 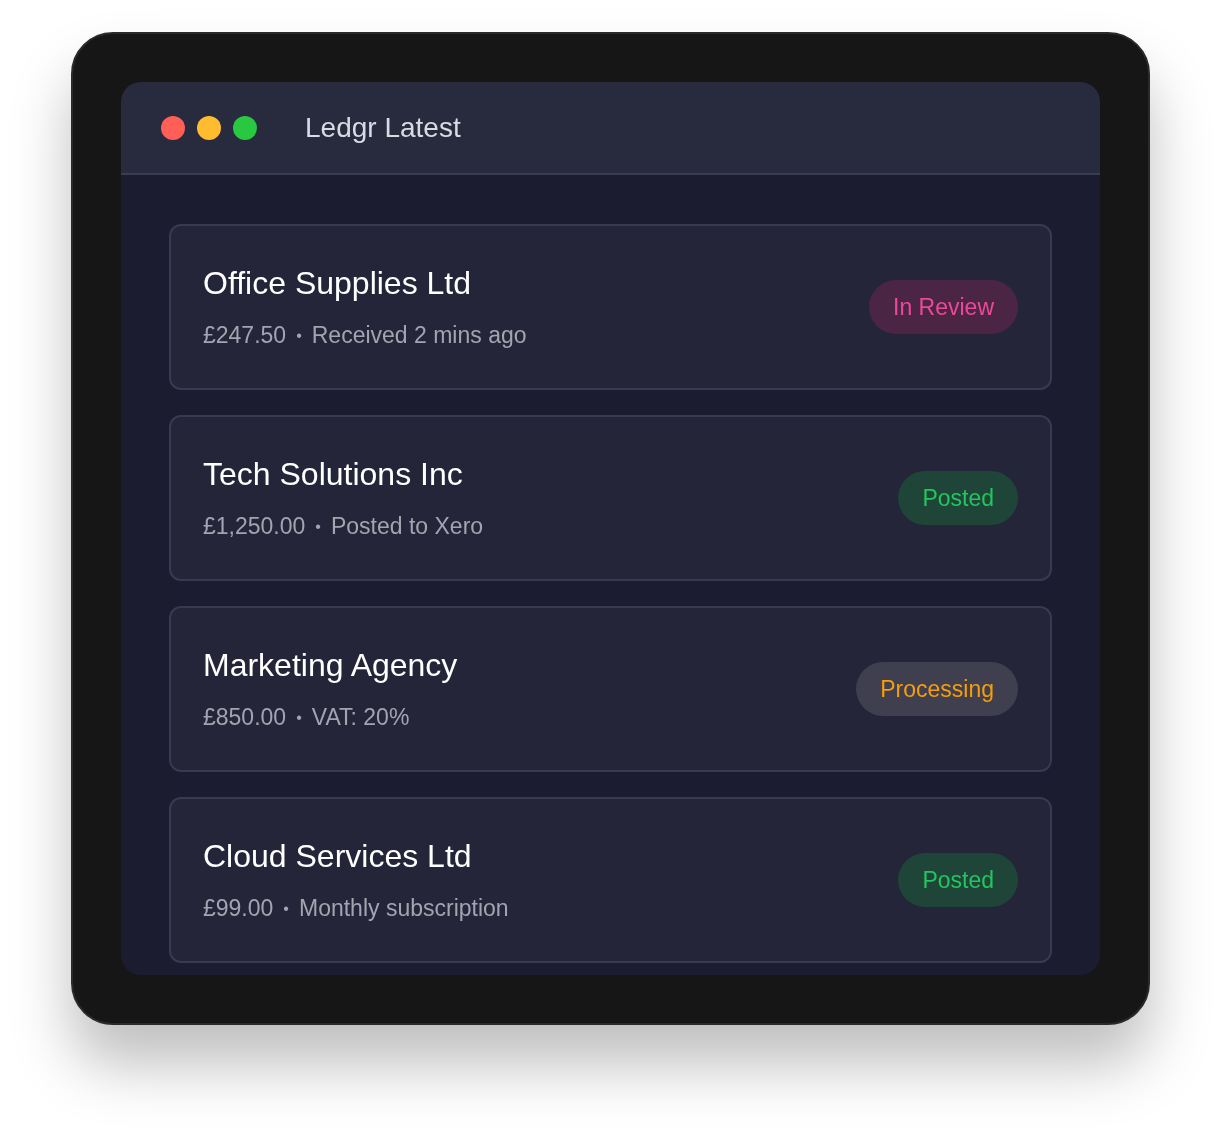 I want to click on close-button, so click(x=173, y=127).